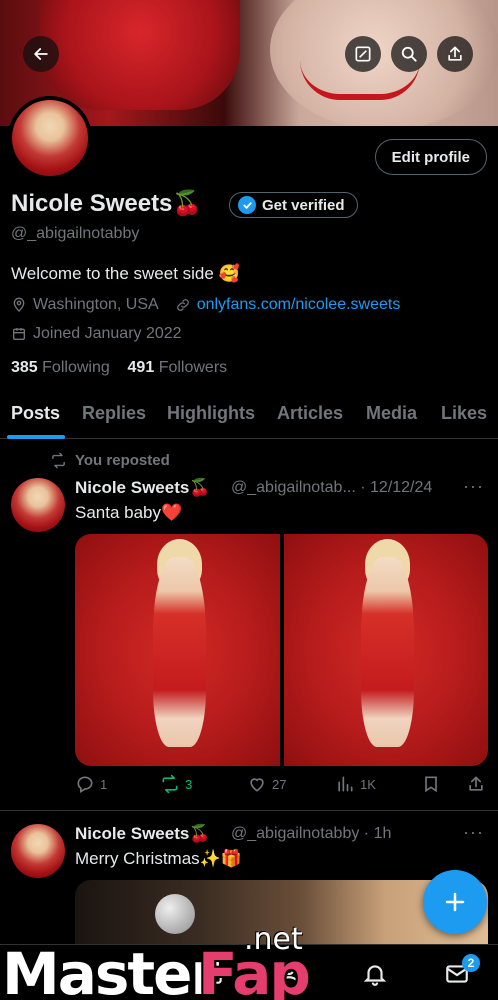 This screenshot has width=498, height=1000. Describe the element at coordinates (110, 970) in the screenshot. I see `watermark-part-1: Master` at that location.